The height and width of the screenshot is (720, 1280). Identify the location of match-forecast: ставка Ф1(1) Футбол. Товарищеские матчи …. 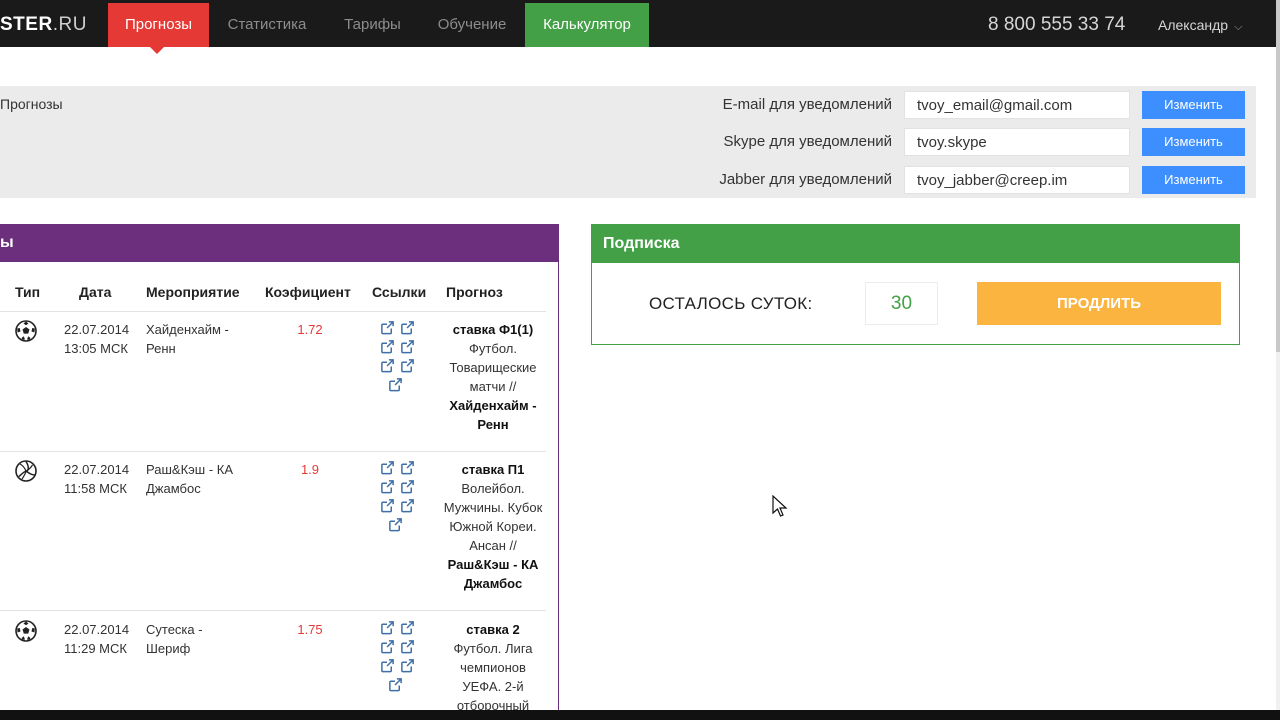
(493, 377).